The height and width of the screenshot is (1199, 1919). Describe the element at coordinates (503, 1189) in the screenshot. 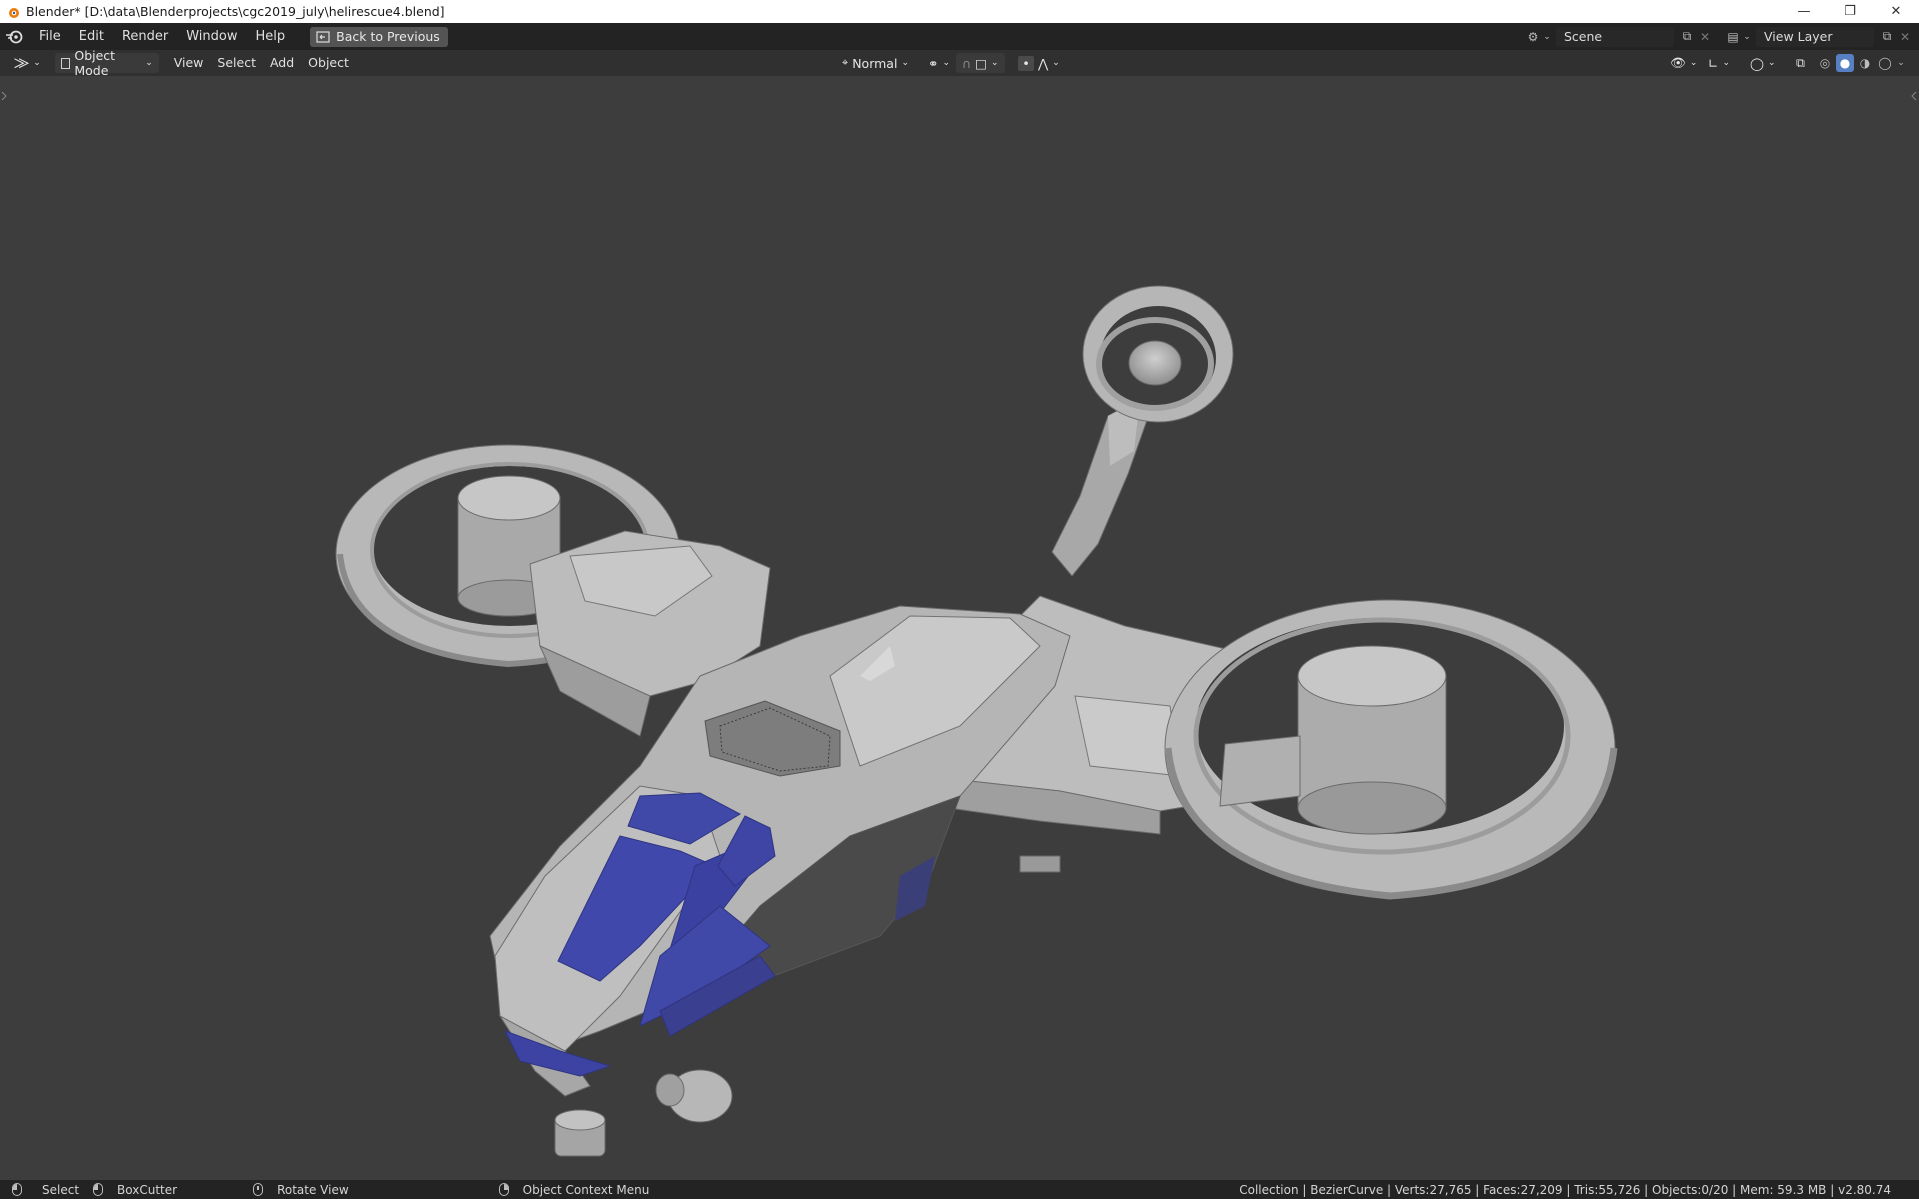

I see `mouse-right-icon` at that location.